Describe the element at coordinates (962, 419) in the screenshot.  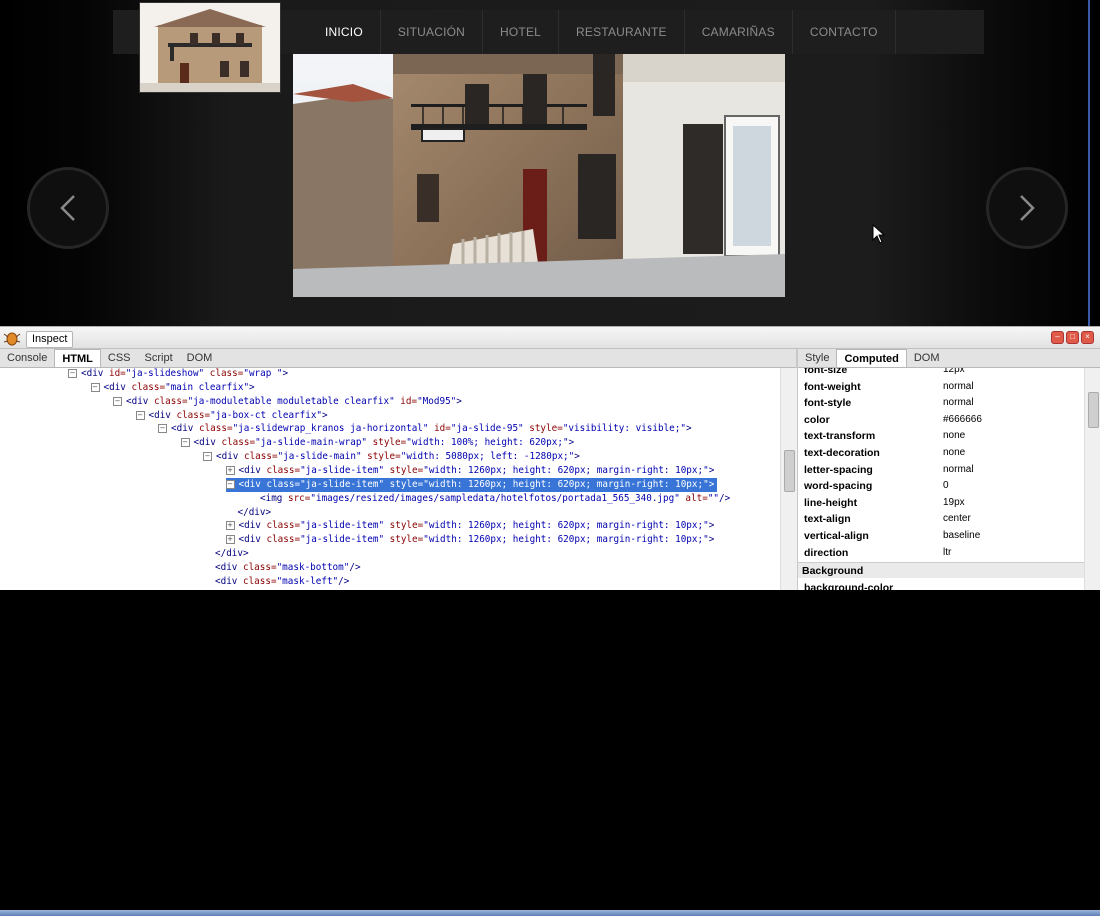
I see `computed-prop-value: #666666` at that location.